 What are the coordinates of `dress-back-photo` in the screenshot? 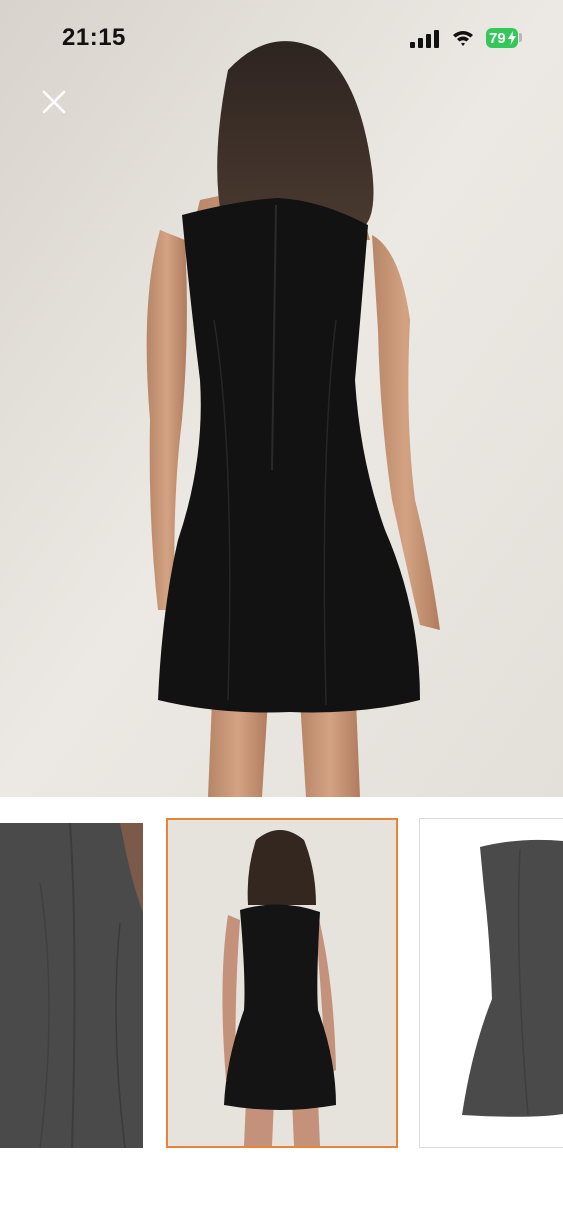 It's located at (282, 983).